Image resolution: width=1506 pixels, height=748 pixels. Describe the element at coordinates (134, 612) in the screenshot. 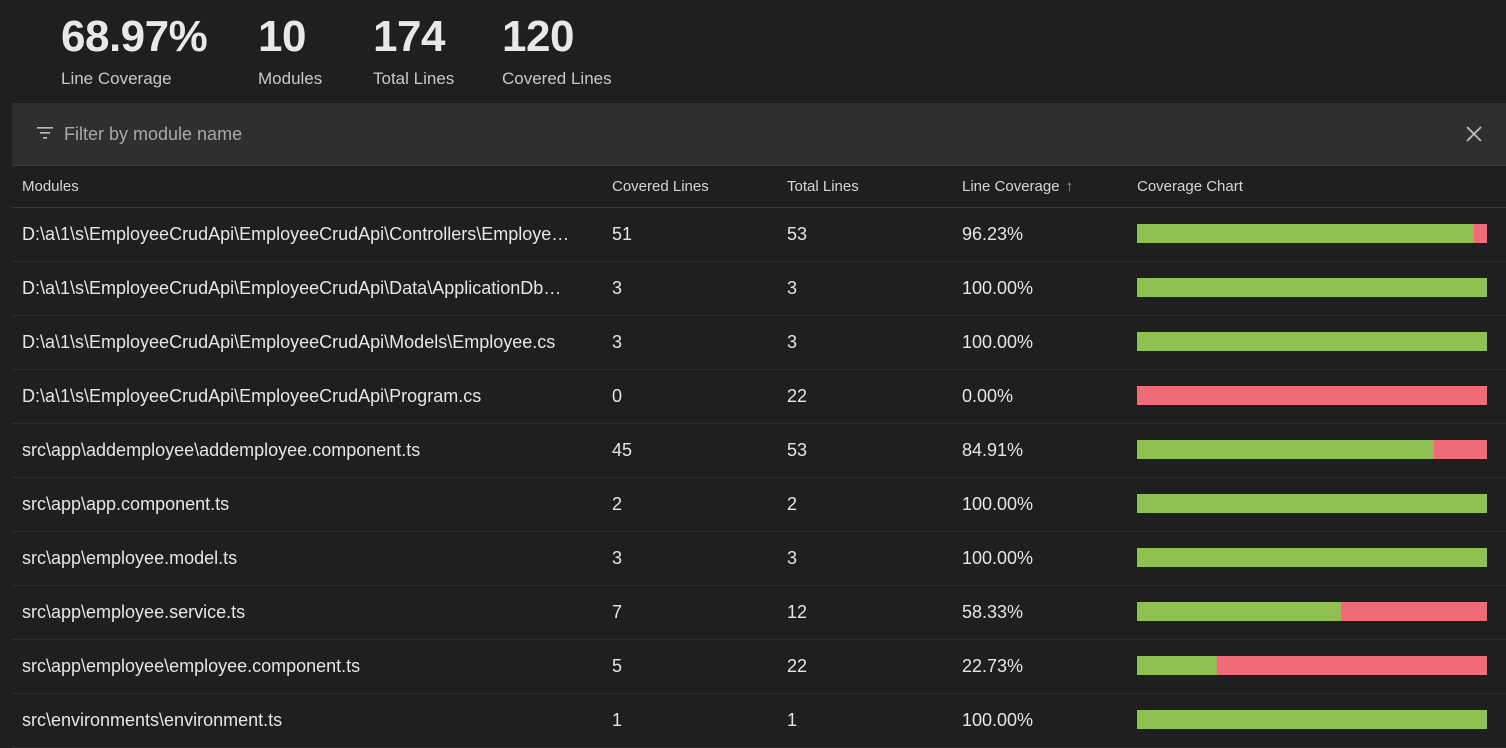

I see `module-name: src\app\employee.service.ts` at that location.